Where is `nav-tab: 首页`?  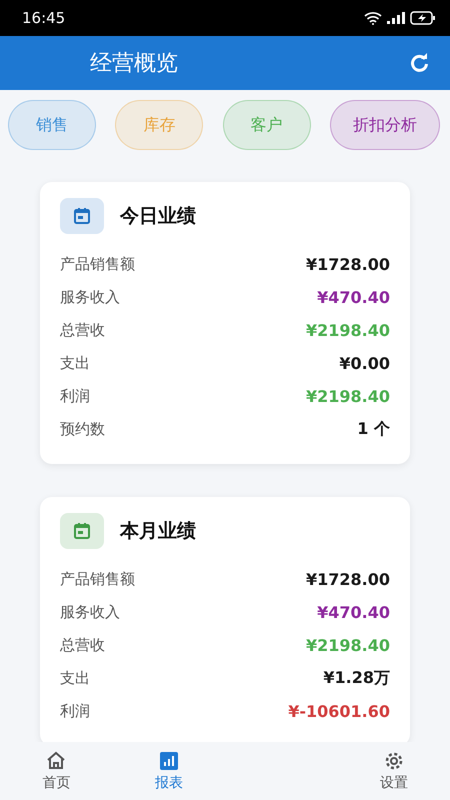
nav-tab: 首页 is located at coordinates (56, 771).